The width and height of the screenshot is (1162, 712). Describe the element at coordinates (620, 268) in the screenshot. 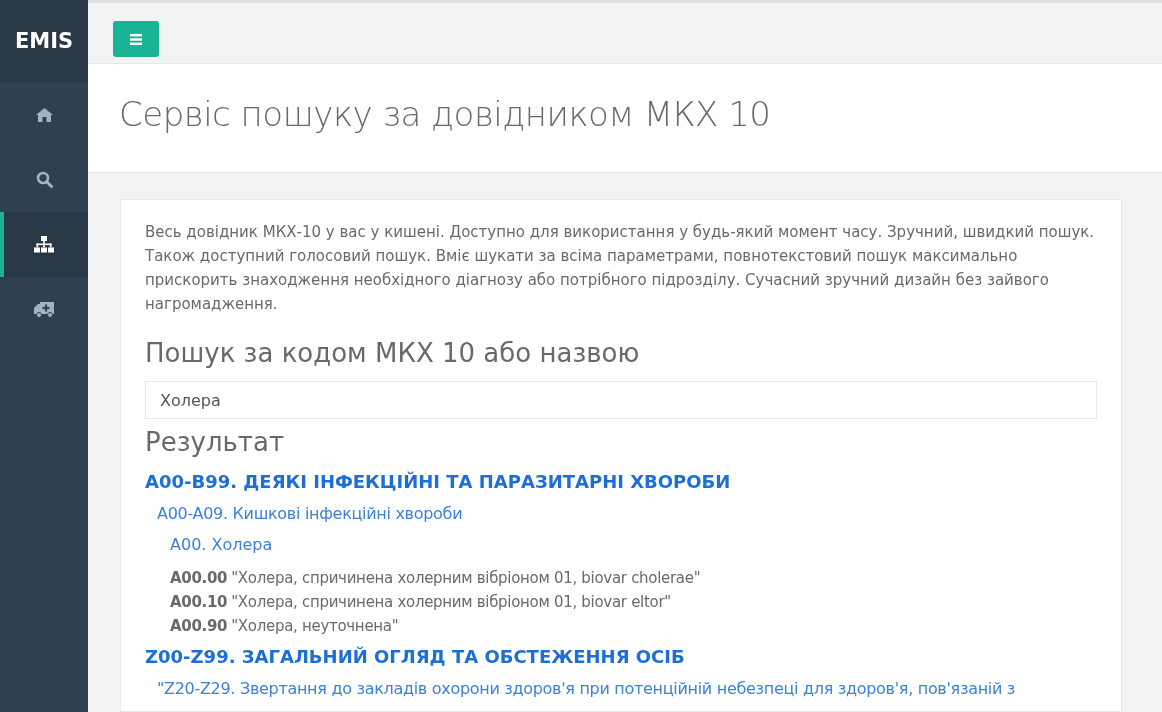

I see `description: Весь довідник МКХ-10 у вас у кишені. Доступно для використання у будь-який момент часу. Зручний, швидкий пошук. Також доступний голосовий пошук. Вміє шукати за всіма параметрами, повнотекстовий пошук максимально прискорить знаходження необхідного діагнозу або потрібного підрозділу. Сучасний зручний дизайн без зайвого нагромадження.` at that location.